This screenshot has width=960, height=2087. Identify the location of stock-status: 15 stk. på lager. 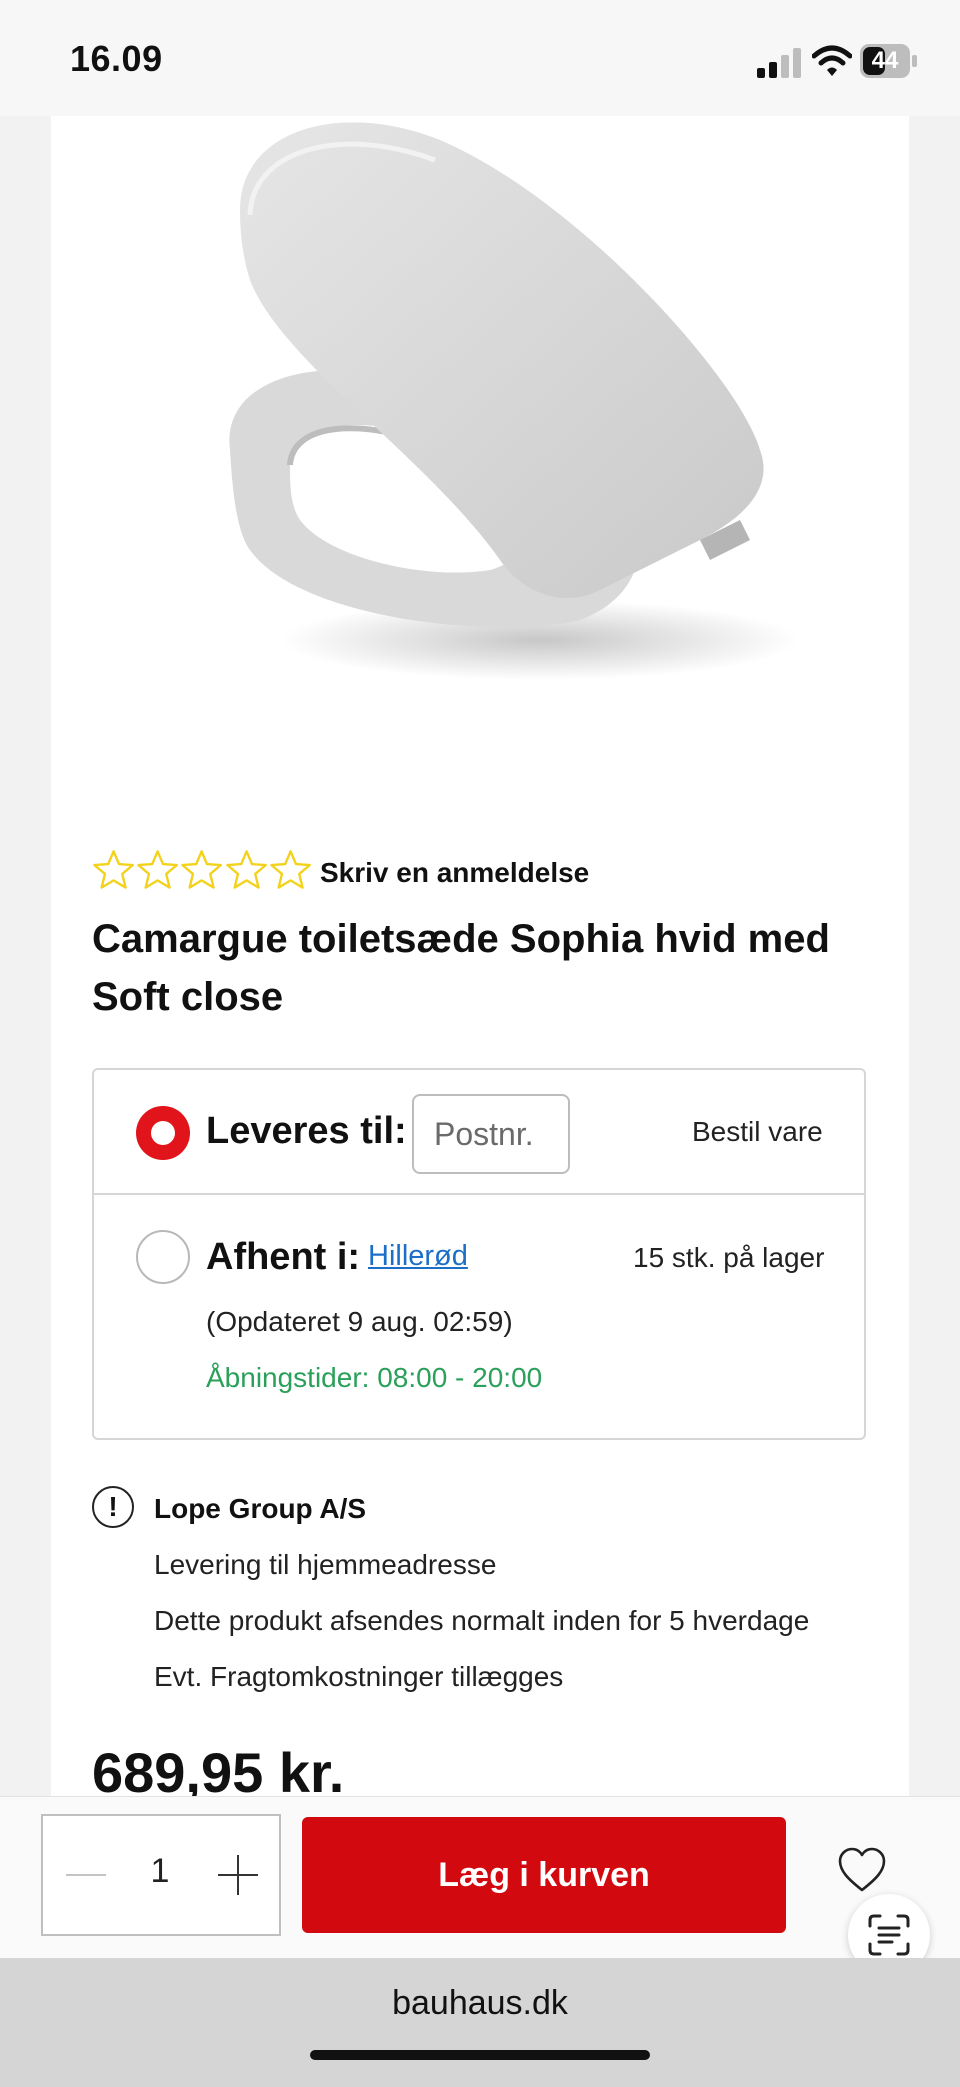
(729, 1257).